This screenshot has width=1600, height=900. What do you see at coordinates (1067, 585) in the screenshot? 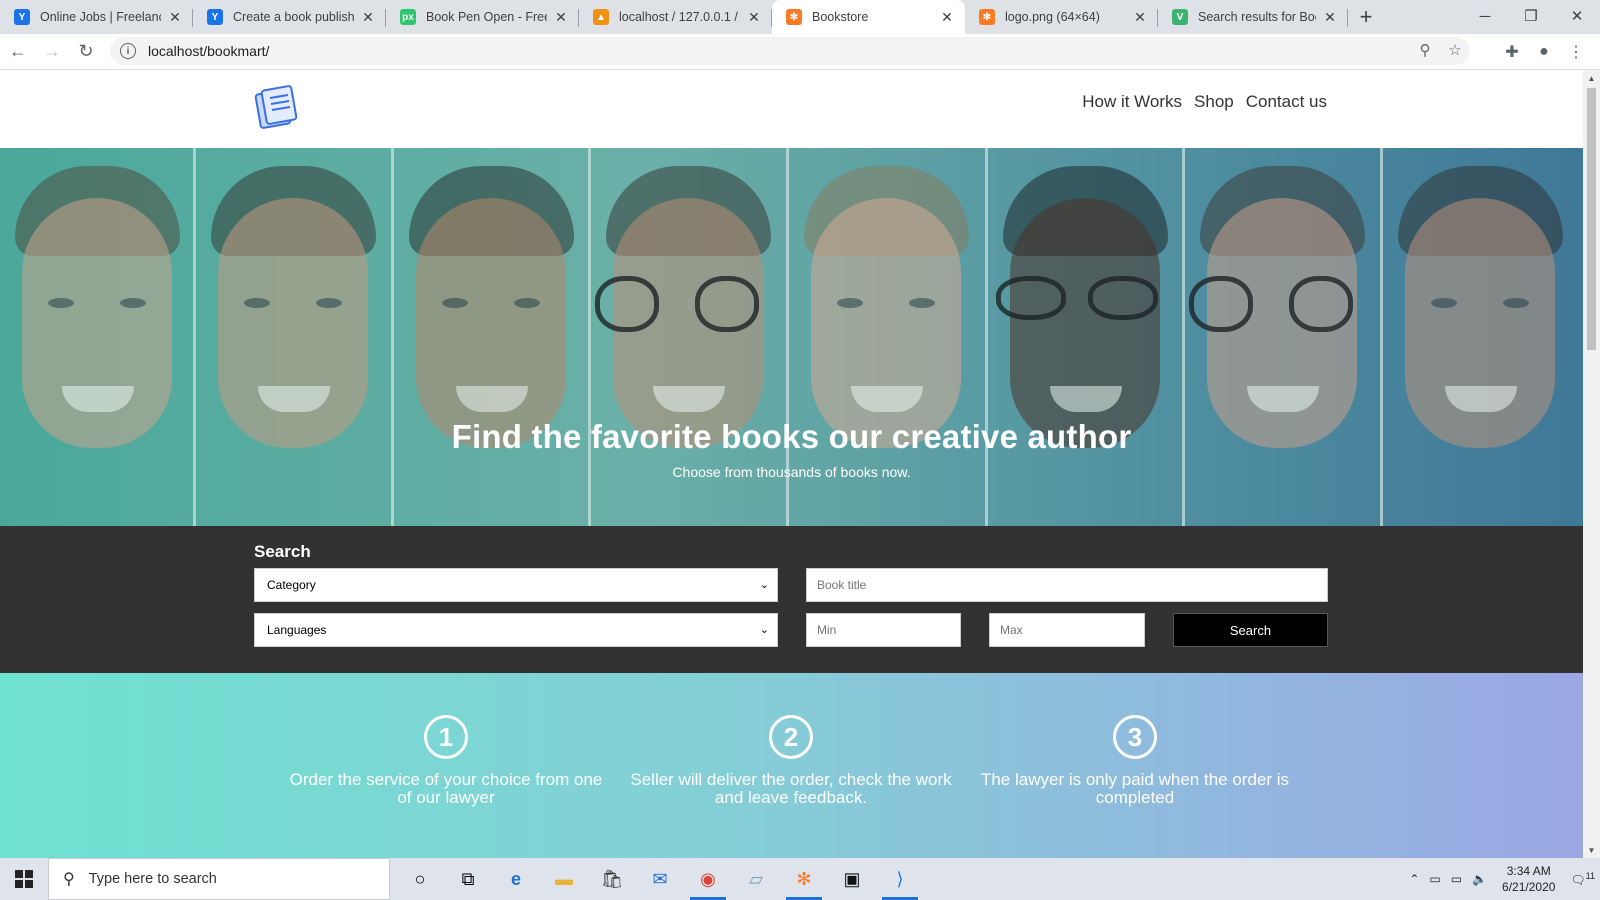
I see `book-title-input: Book title` at bounding box center [1067, 585].